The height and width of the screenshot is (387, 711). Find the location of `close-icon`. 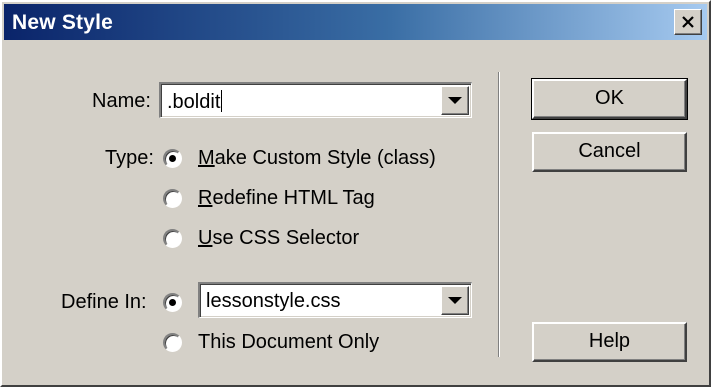

close-icon is located at coordinates (688, 22).